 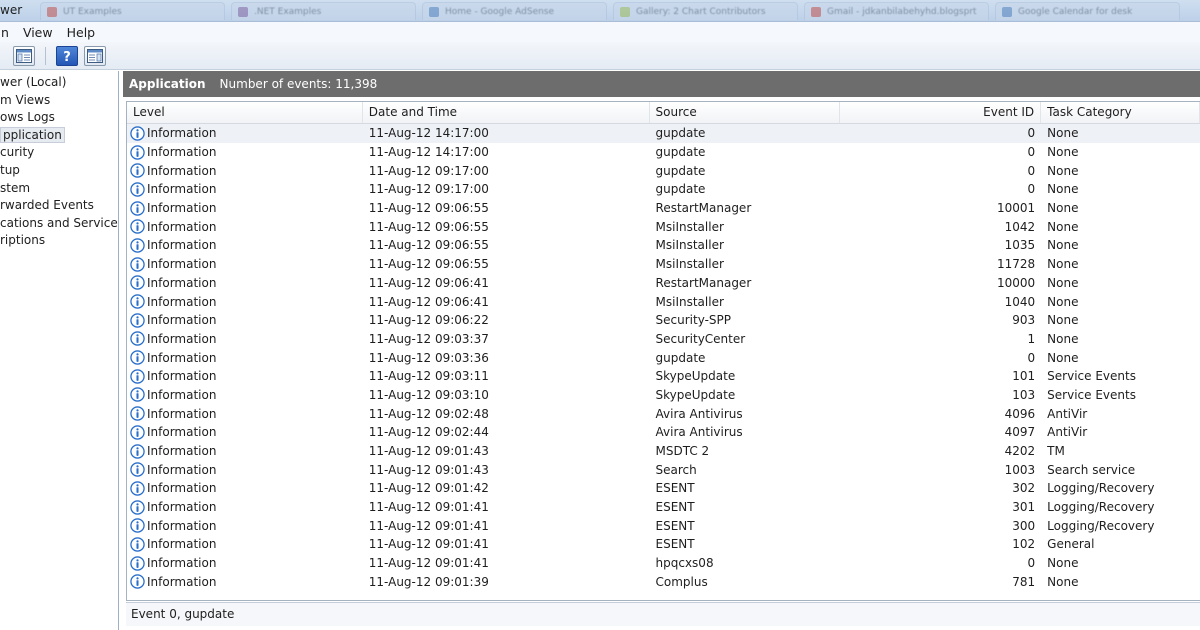 What do you see at coordinates (59, 206) in the screenshot?
I see `tree-item: rwarded Events` at bounding box center [59, 206].